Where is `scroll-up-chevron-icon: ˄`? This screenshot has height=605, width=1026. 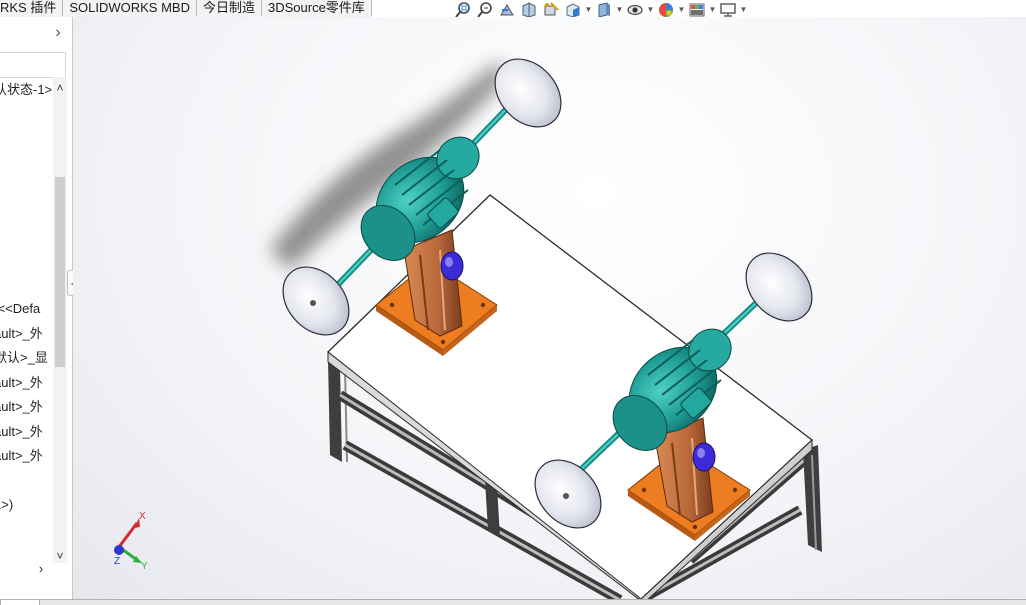
scroll-up-chevron-icon: ˄ is located at coordinates (60, 88).